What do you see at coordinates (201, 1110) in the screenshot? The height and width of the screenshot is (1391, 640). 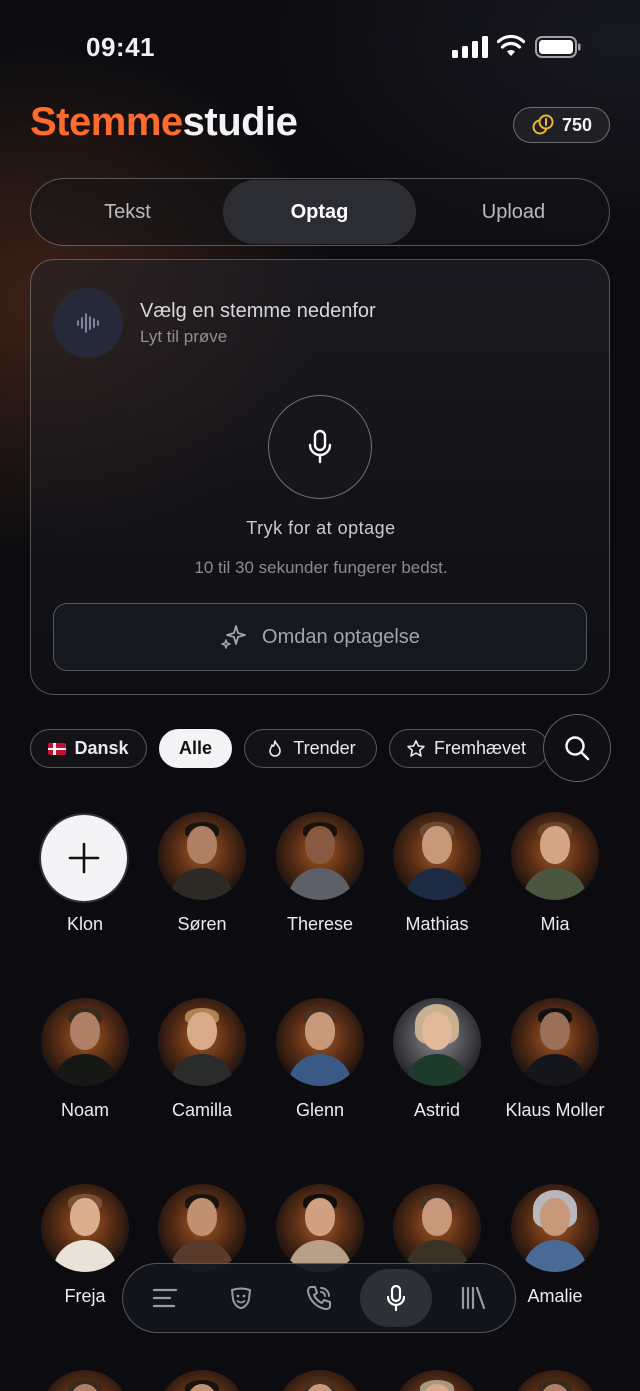 I see `voice-name: Camilla` at bounding box center [201, 1110].